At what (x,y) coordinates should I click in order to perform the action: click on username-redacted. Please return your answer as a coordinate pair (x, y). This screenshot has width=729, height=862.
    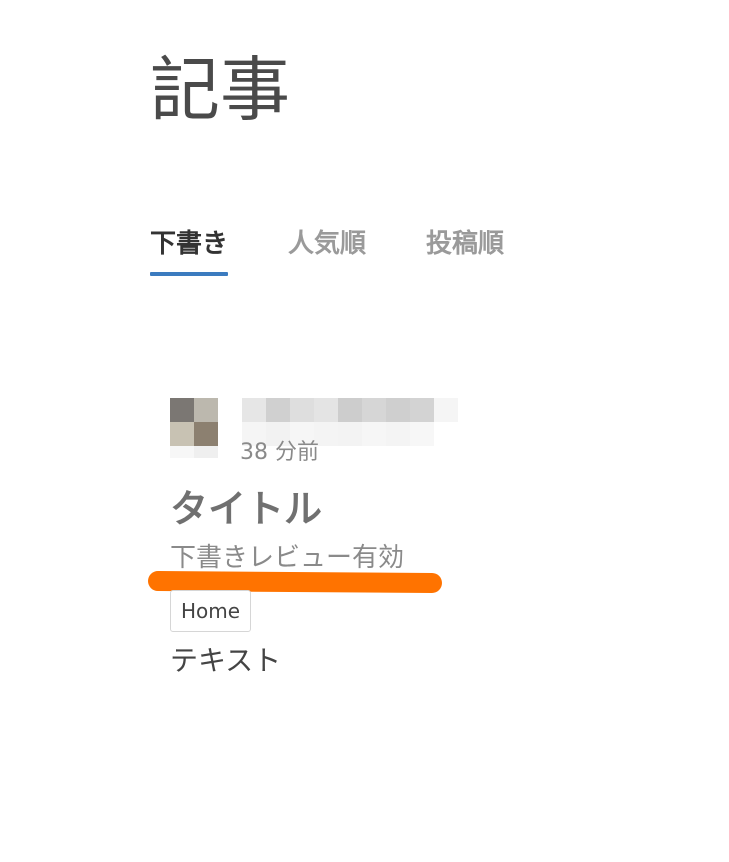
    Looking at the image, I should click on (350, 422).